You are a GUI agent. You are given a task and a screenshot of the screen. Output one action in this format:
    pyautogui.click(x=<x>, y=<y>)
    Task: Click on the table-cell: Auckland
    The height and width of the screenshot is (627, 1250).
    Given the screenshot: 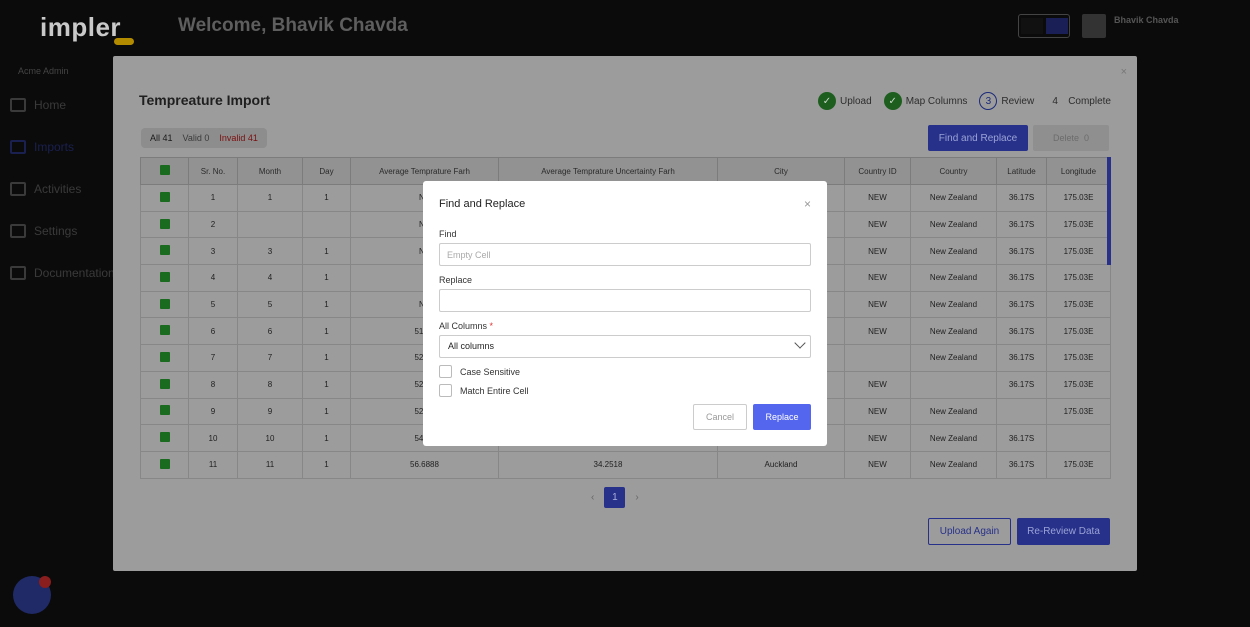 What is the action you would take?
    pyautogui.click(x=781, y=464)
    